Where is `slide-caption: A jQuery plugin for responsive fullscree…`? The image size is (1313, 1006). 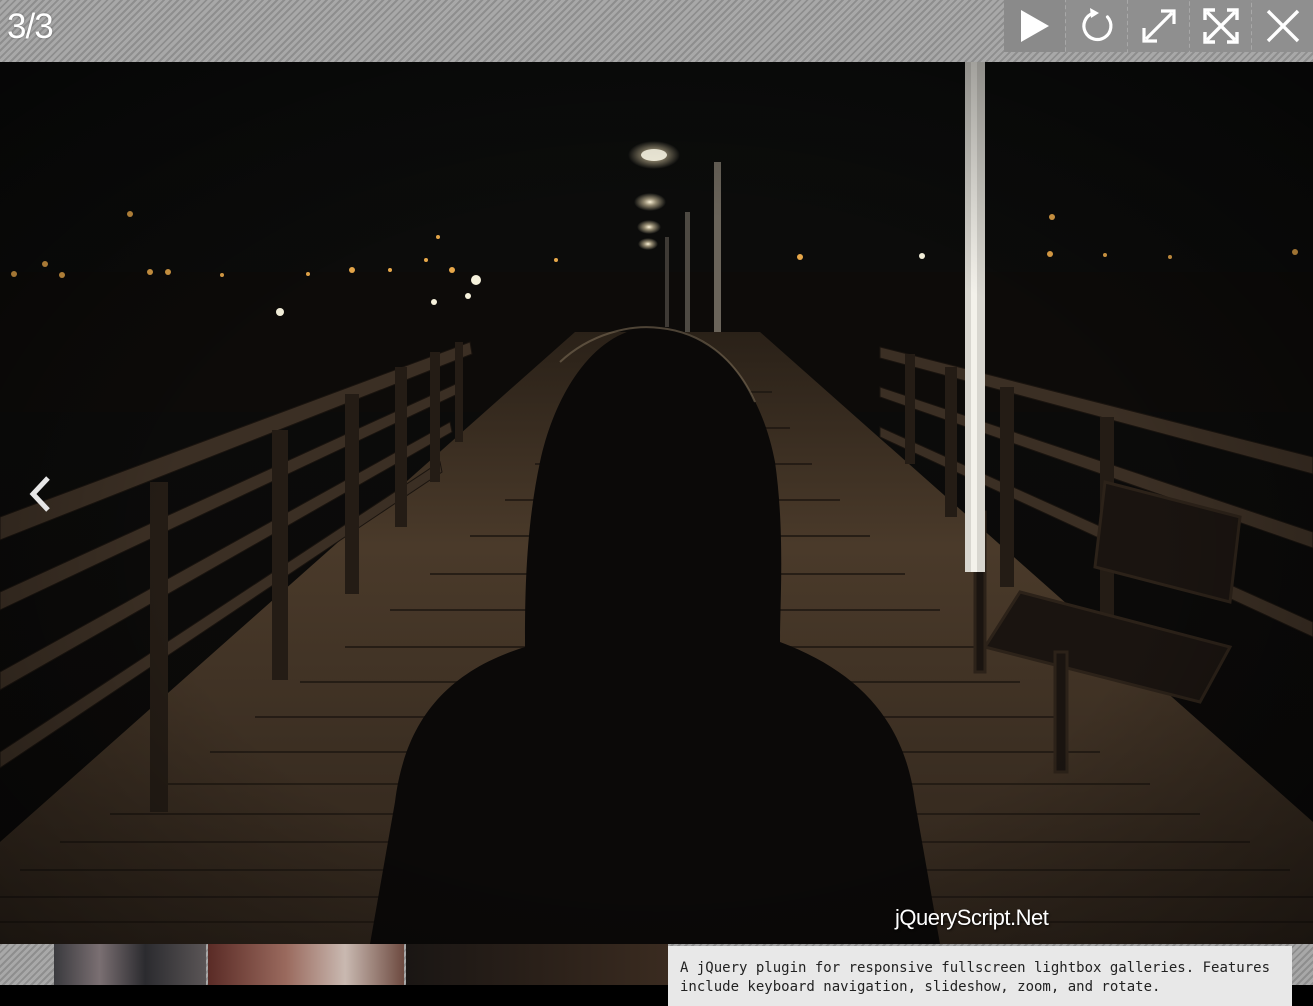
slide-caption: A jQuery plugin for responsive fullscree… is located at coordinates (980, 976).